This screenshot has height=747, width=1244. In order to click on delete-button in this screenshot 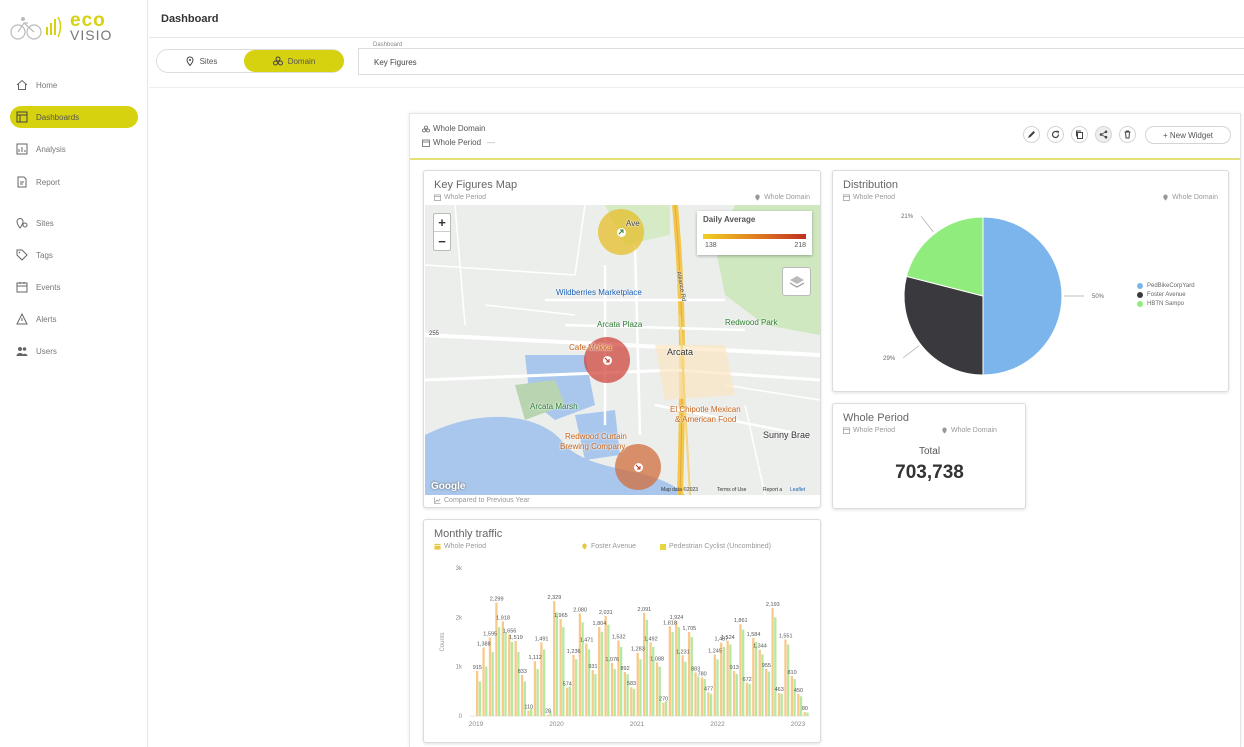, I will do `click(1127, 134)`.